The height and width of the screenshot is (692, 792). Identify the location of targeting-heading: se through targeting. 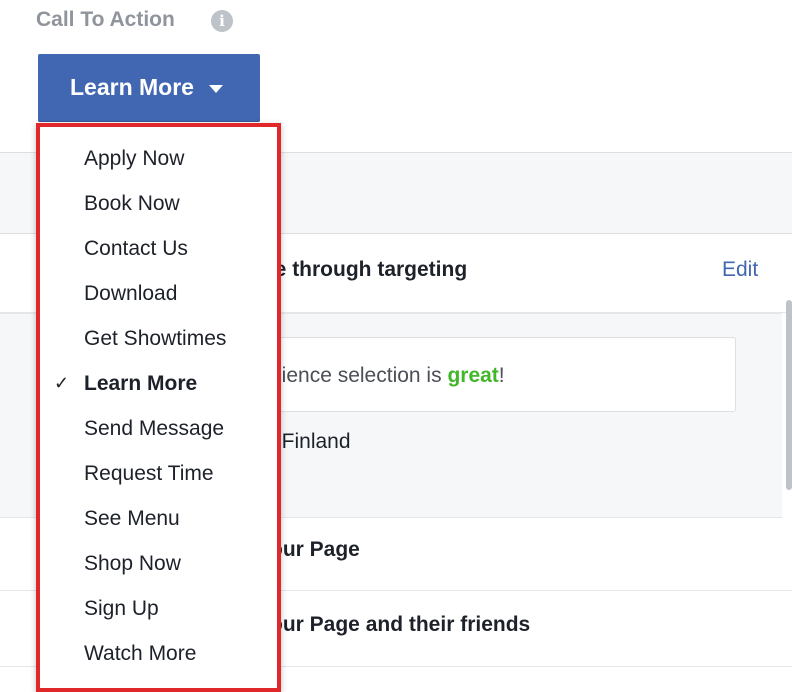
(365, 269).